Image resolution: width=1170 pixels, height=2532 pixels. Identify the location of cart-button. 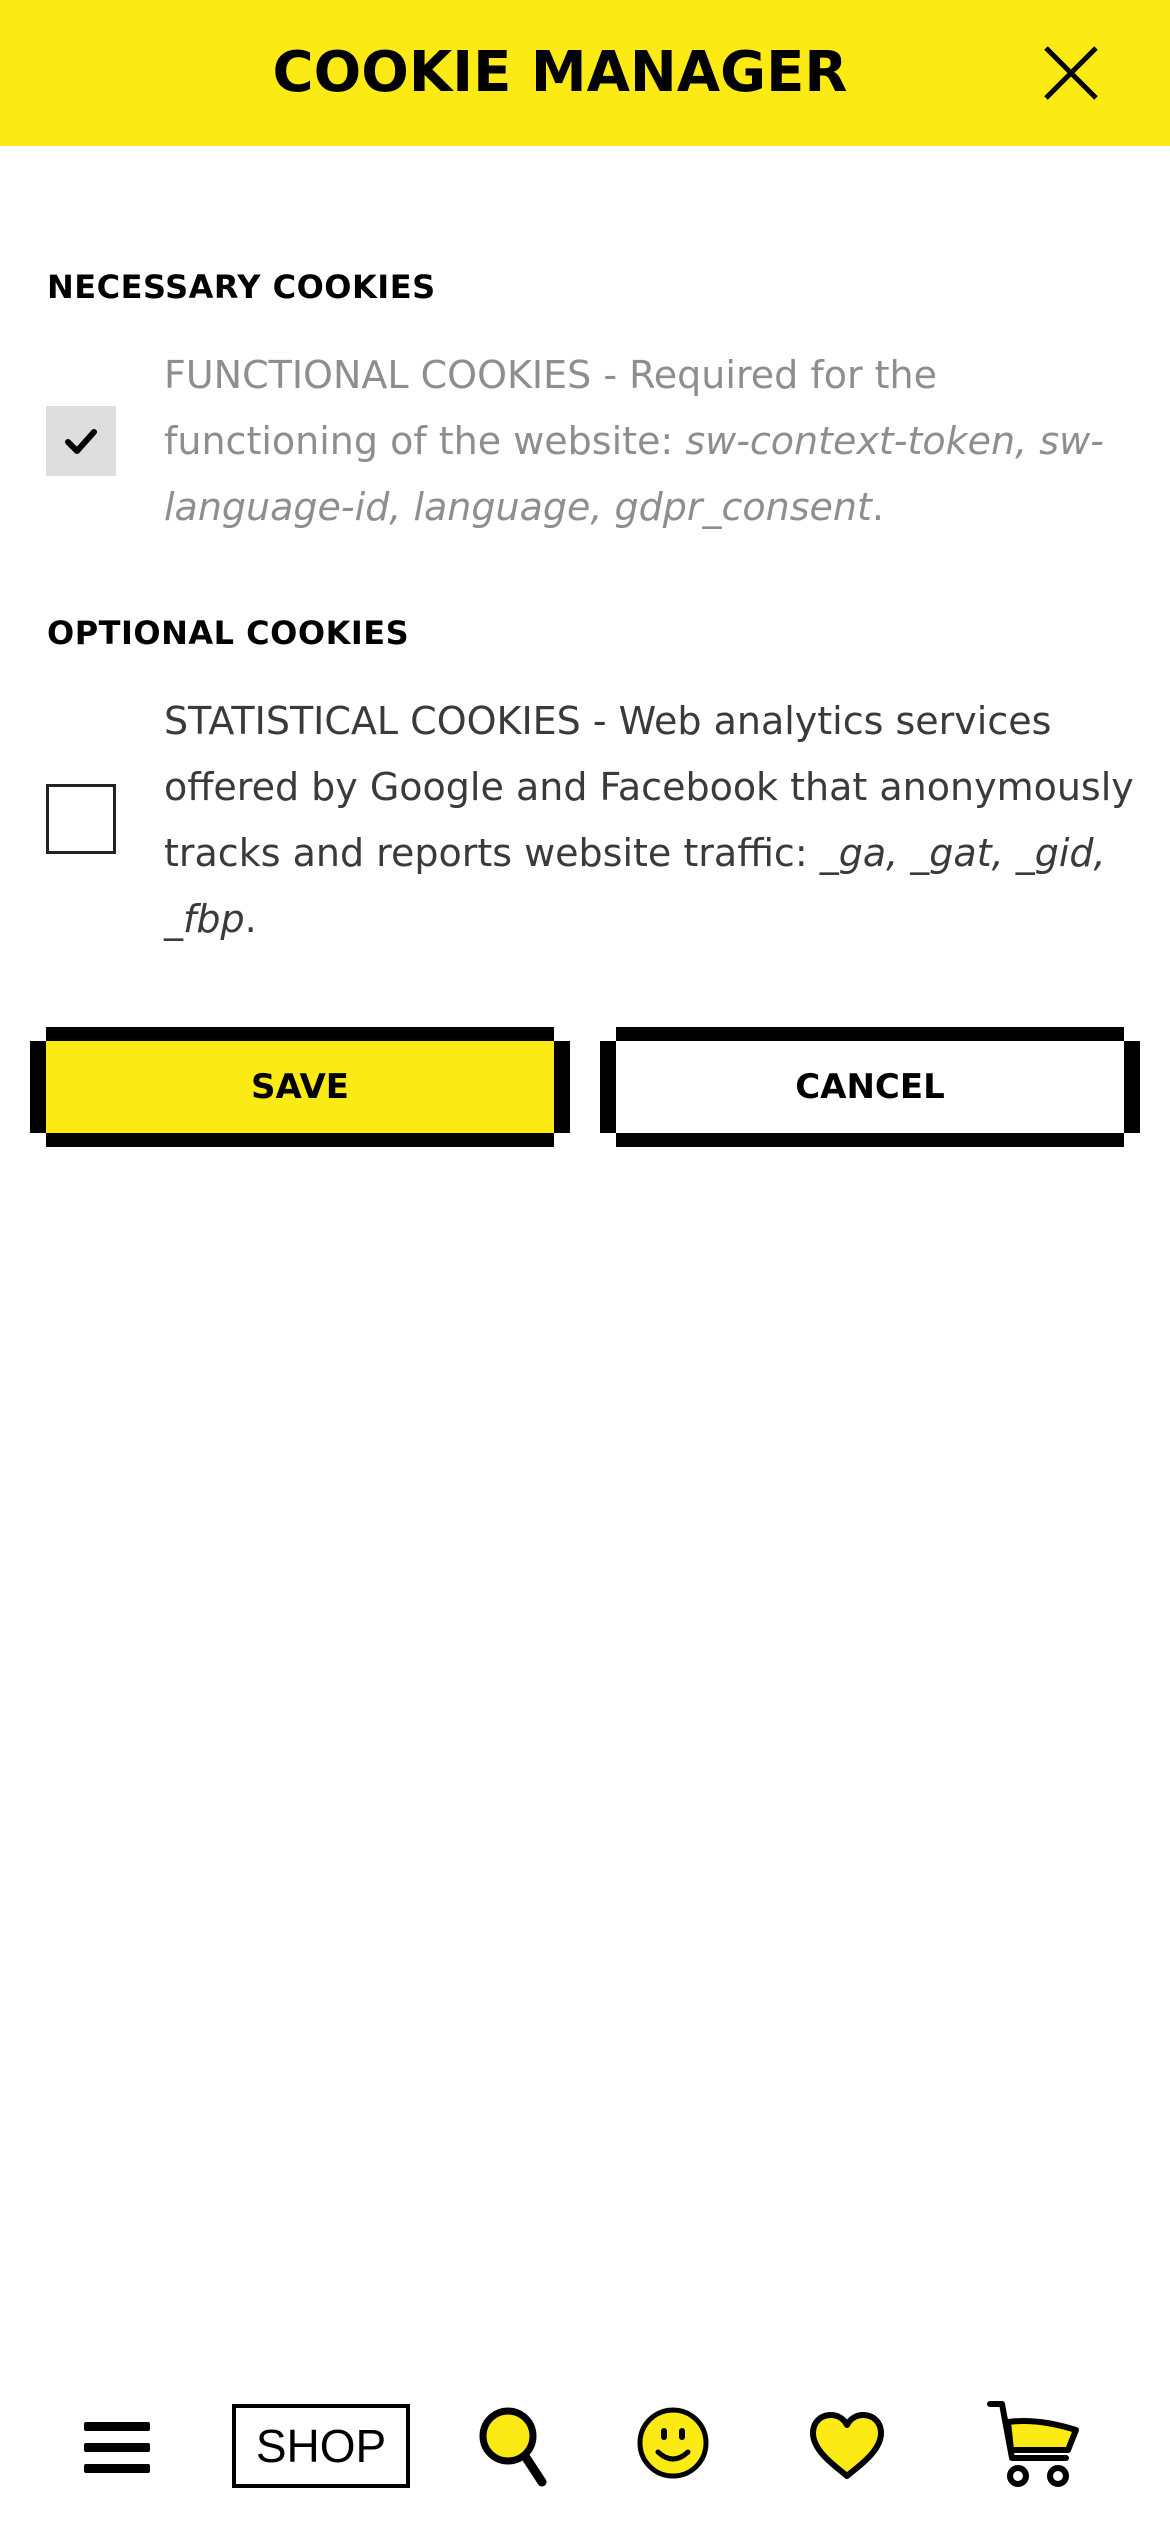
(1034, 2443).